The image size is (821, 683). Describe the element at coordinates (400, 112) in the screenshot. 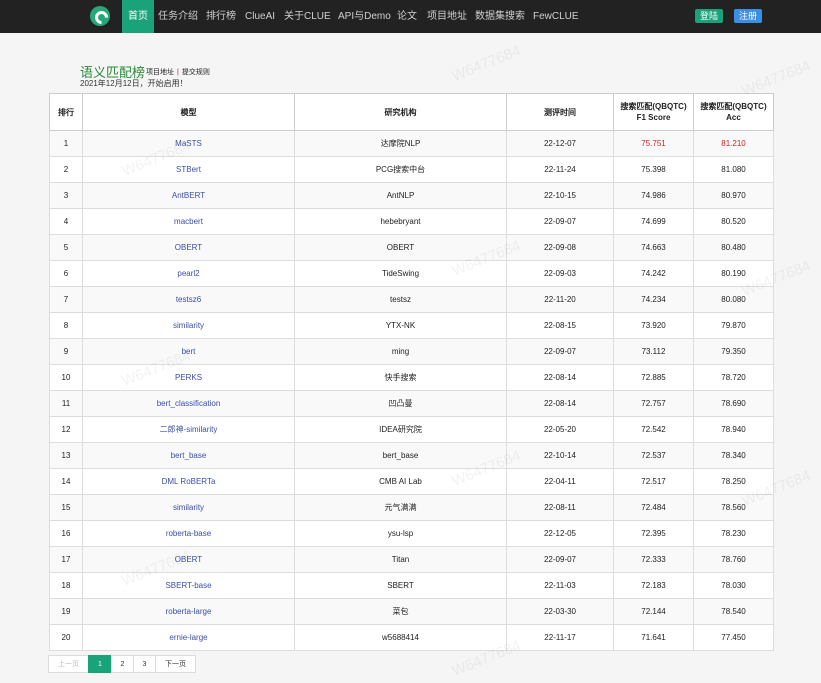

I see `header-institution: 研究机构` at that location.